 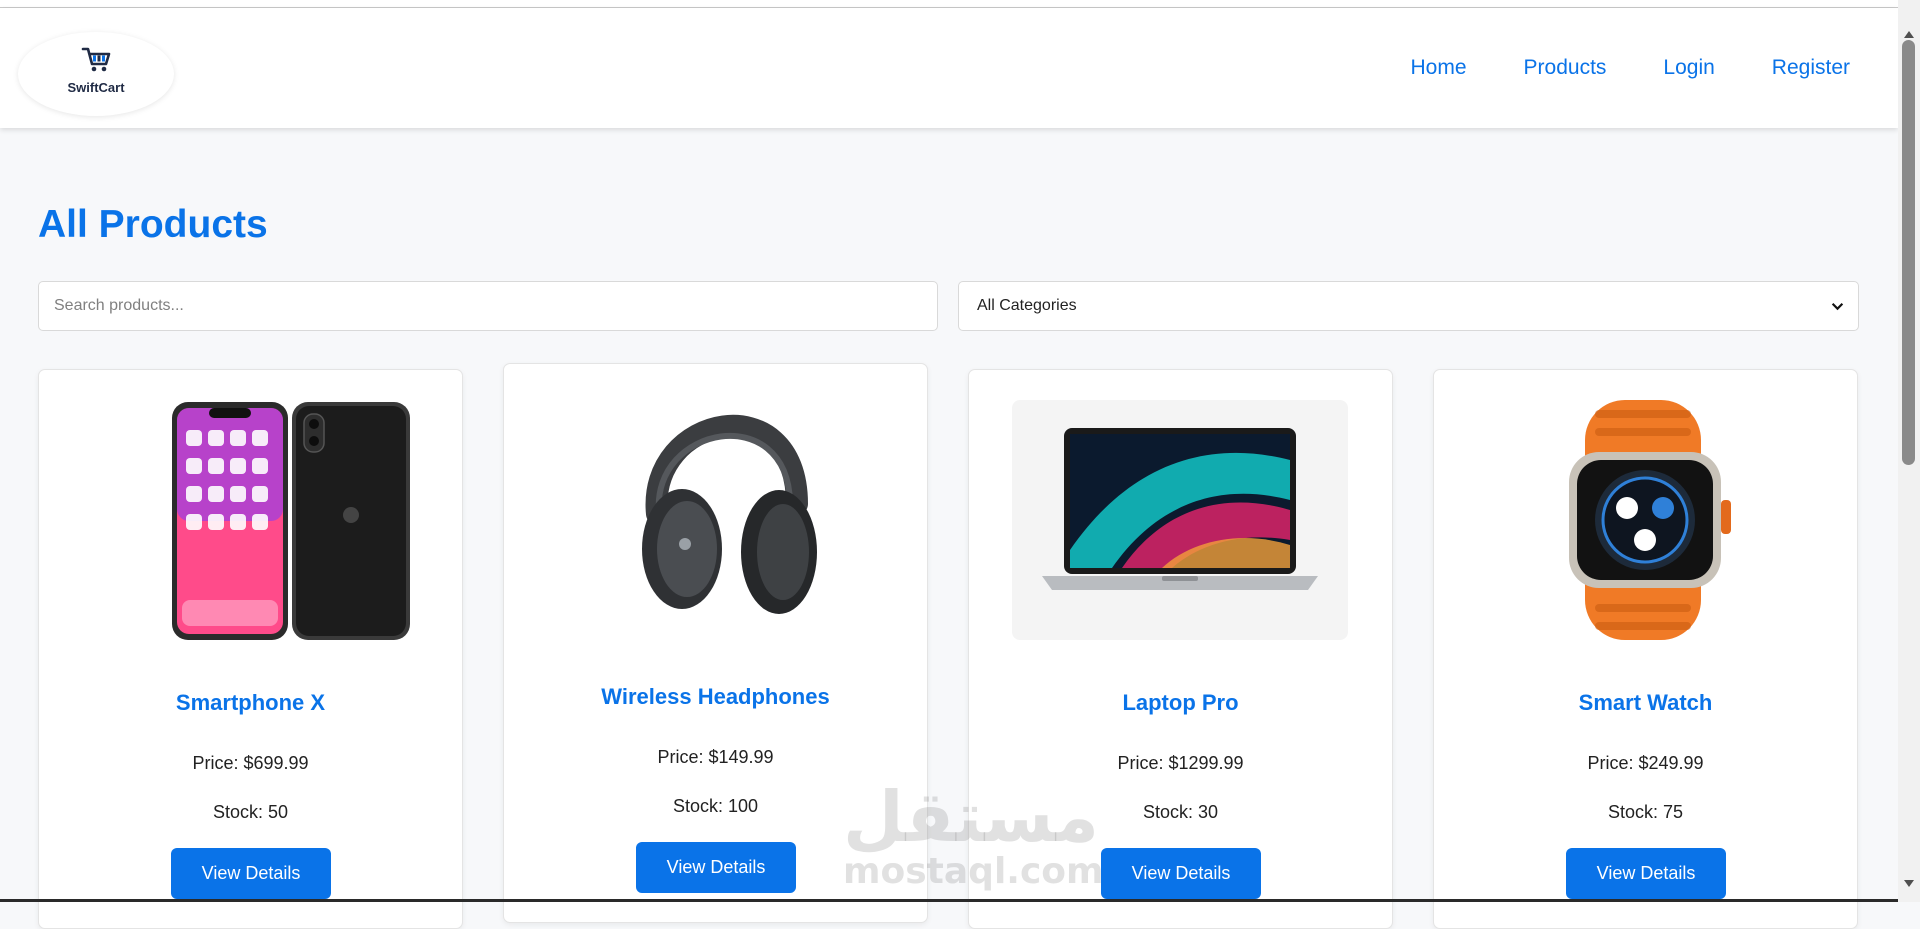 I want to click on site-header: SwiftCart Home Products Login Register, so click(x=949, y=68).